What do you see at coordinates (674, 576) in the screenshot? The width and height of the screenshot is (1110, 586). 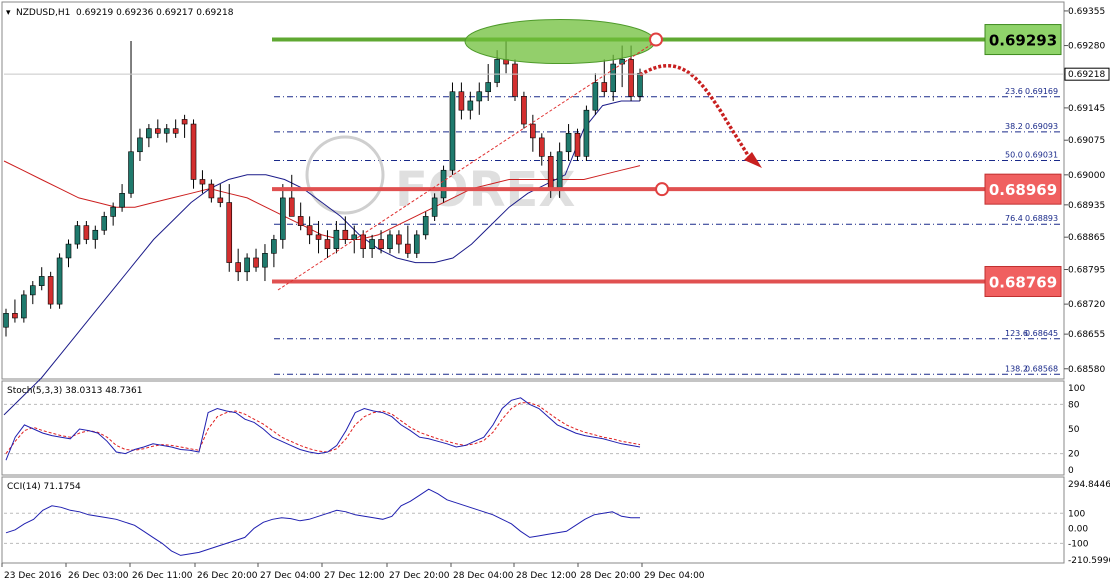 I see `time-tick-label: 29 Dec 04:00` at bounding box center [674, 576].